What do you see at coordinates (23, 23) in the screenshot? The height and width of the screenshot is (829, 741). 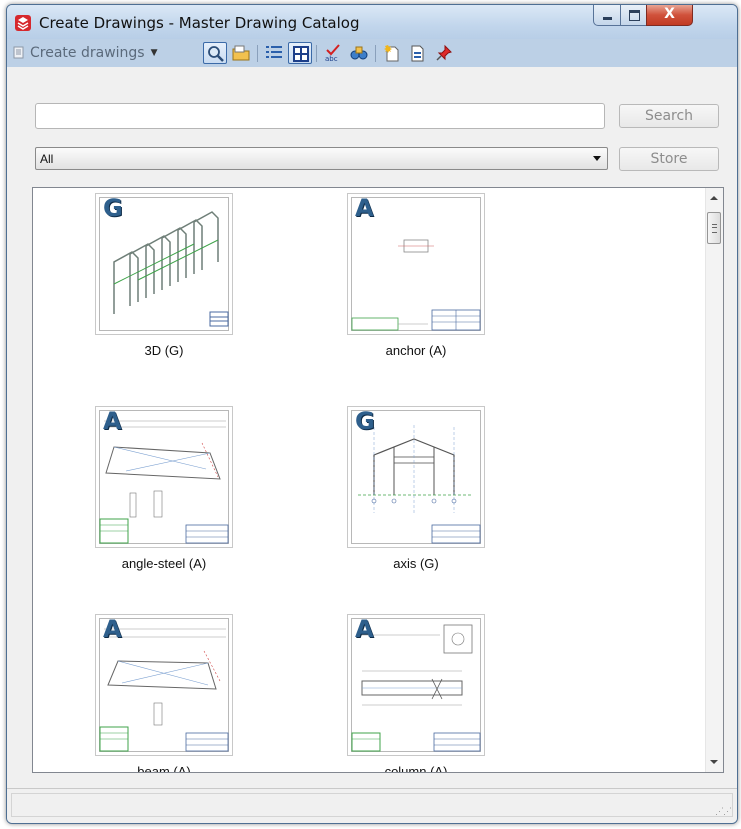 I see `app-icon` at bounding box center [23, 23].